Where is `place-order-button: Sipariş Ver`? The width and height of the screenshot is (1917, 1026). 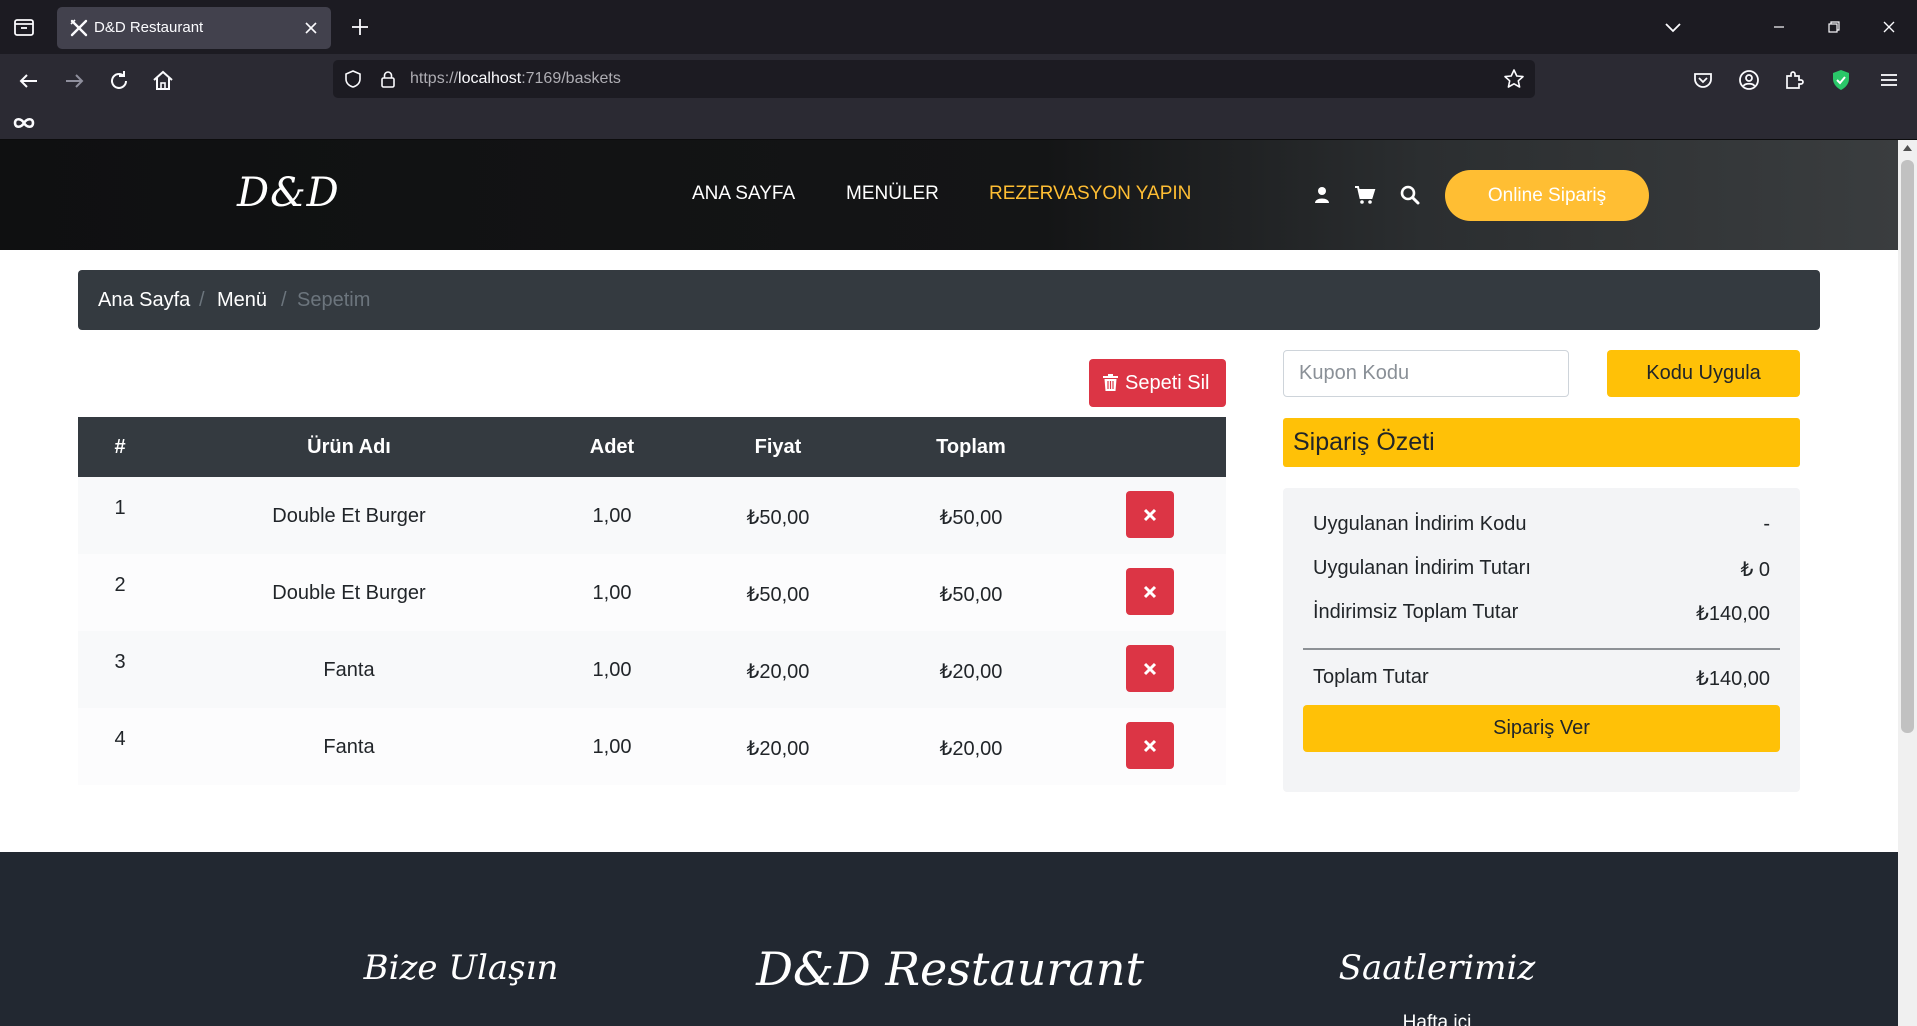
place-order-button: Sipariş Ver is located at coordinates (1541, 728).